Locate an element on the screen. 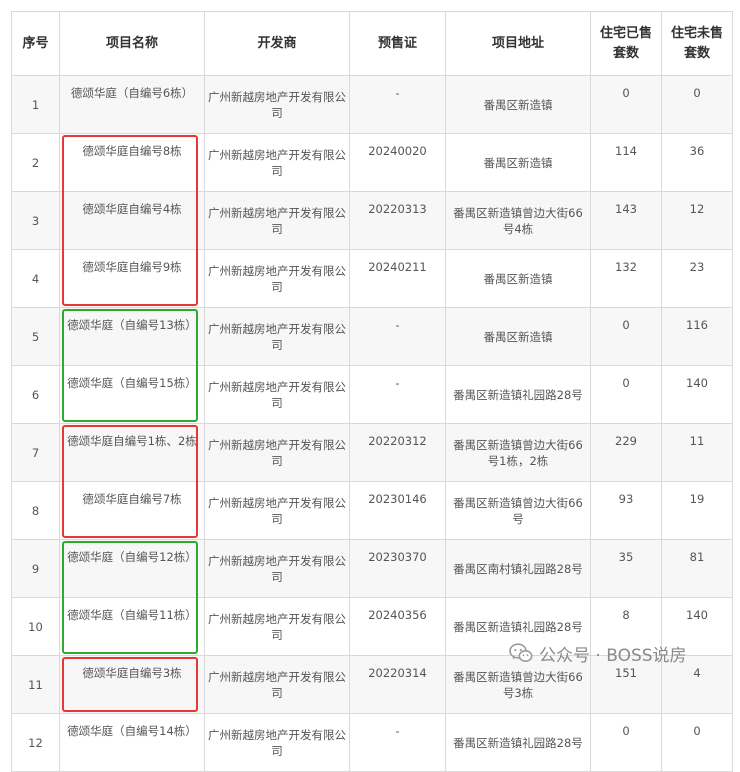 The height and width of the screenshot is (772, 740). header-presale-permit: 预售证 is located at coordinates (397, 43).